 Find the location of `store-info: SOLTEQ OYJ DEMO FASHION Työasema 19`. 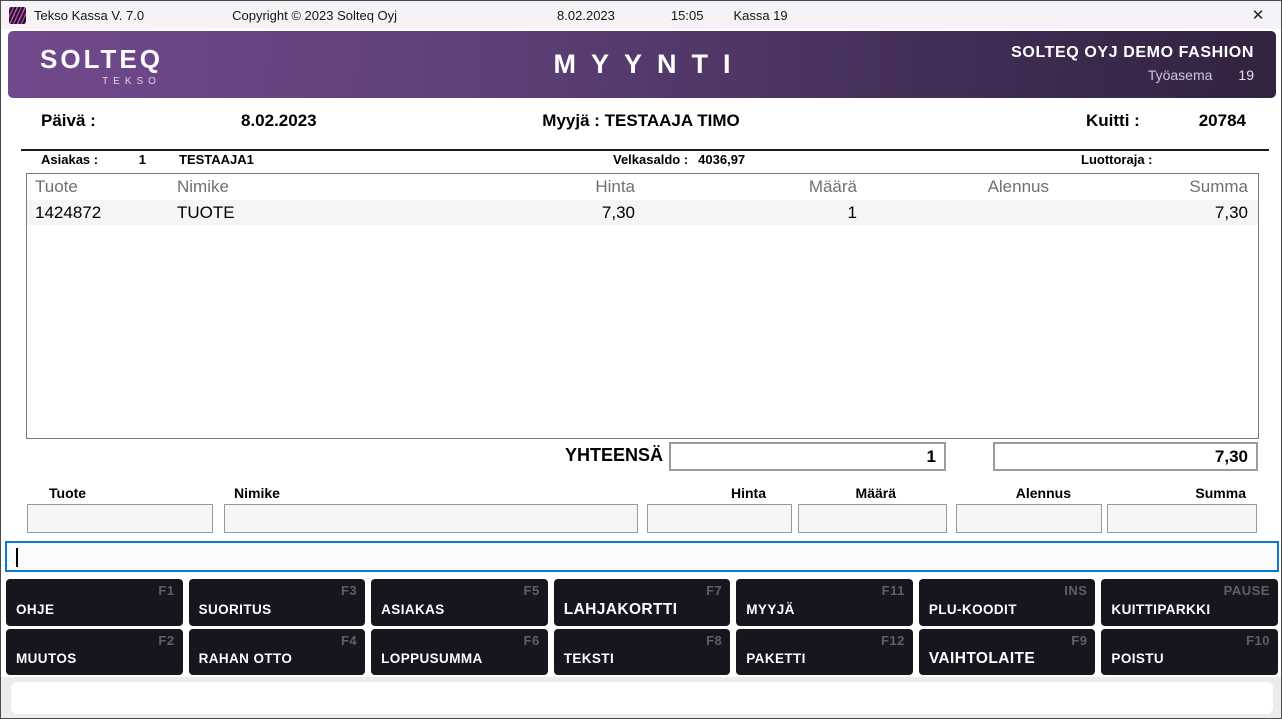

store-info: SOLTEQ OYJ DEMO FASHION Työasema 19 is located at coordinates (1132, 63).